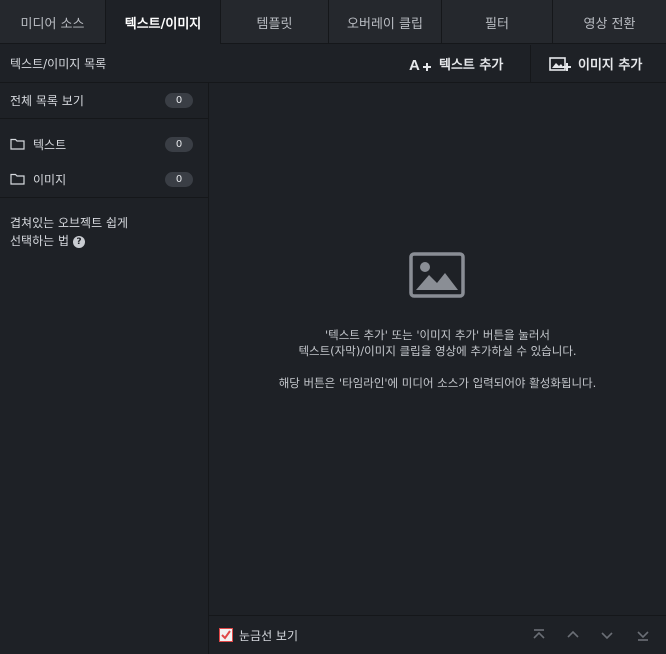 Image resolution: width=666 pixels, height=654 pixels. Describe the element at coordinates (437, 275) in the screenshot. I see `image-placeholder-icon` at that location.